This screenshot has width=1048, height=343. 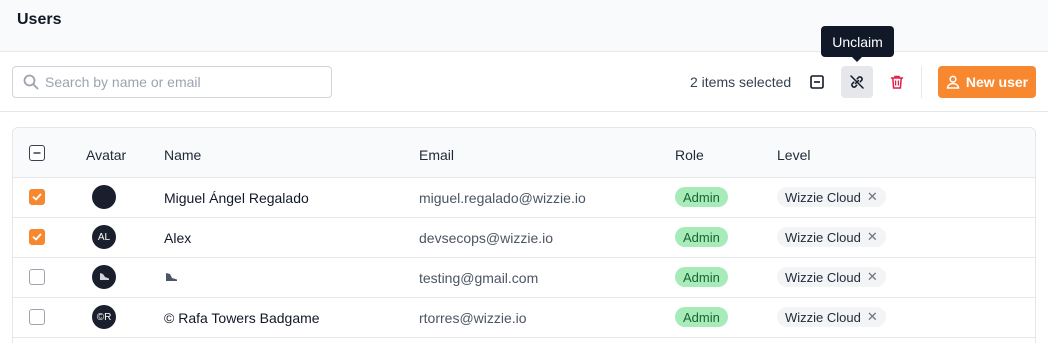 What do you see at coordinates (486, 238) in the screenshot?
I see `user-email: devsecops@wizzie.io` at bounding box center [486, 238].